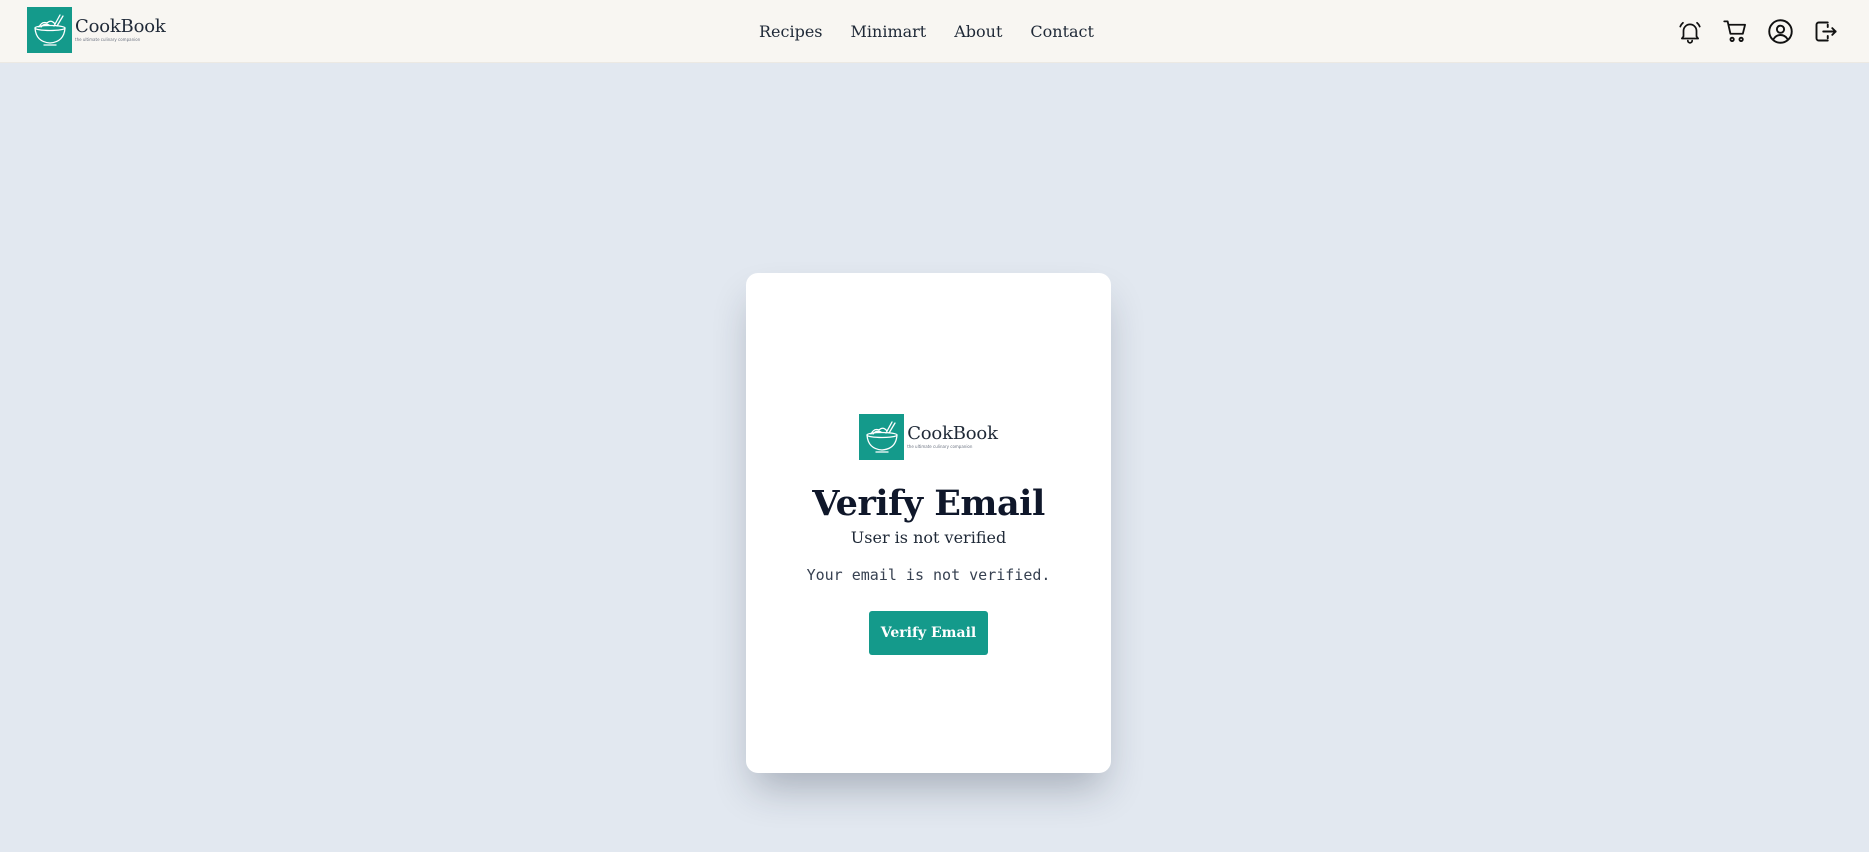 The height and width of the screenshot is (852, 1869). I want to click on verification-message: Your email is not verified., so click(928, 574).